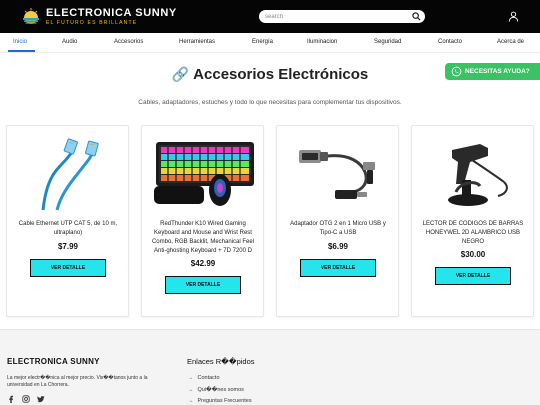  Describe the element at coordinates (209, 378) in the screenshot. I see `footer-link-label: Contacto` at that location.